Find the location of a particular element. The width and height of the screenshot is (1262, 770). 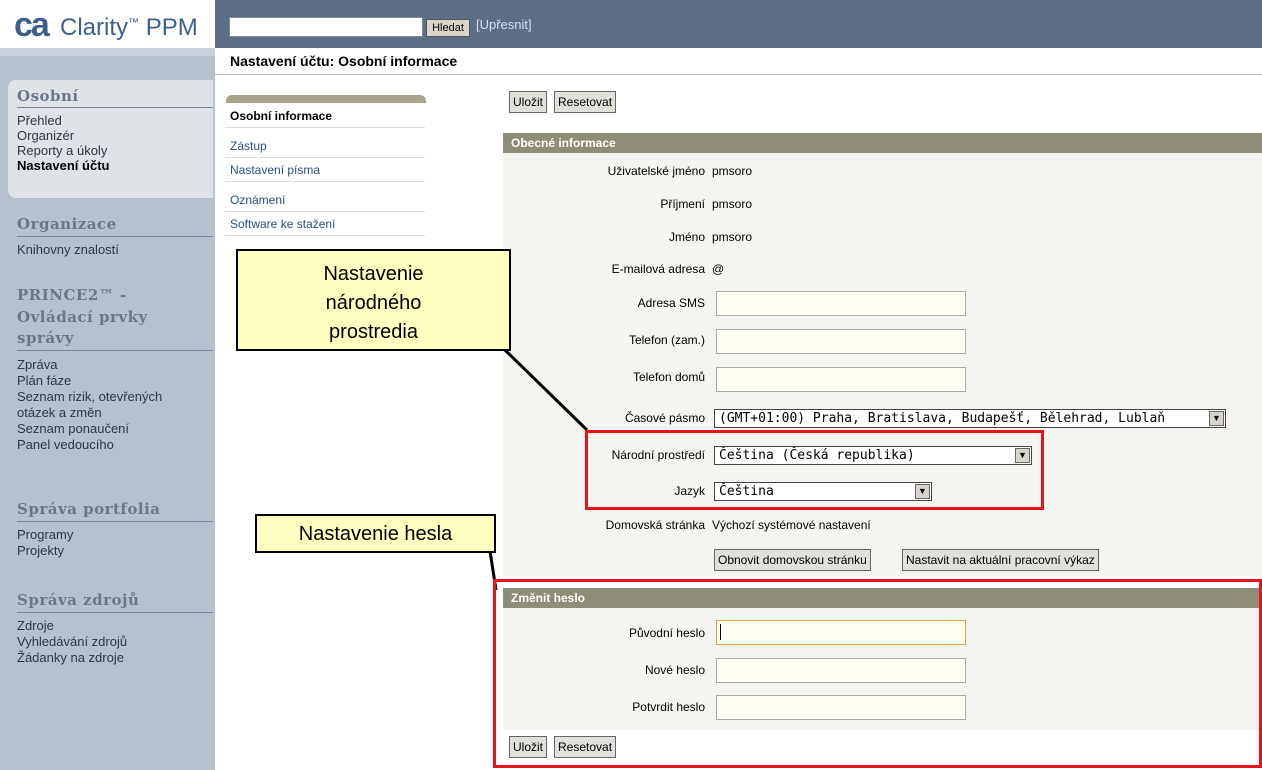

locale-highlight-box is located at coordinates (814, 470).